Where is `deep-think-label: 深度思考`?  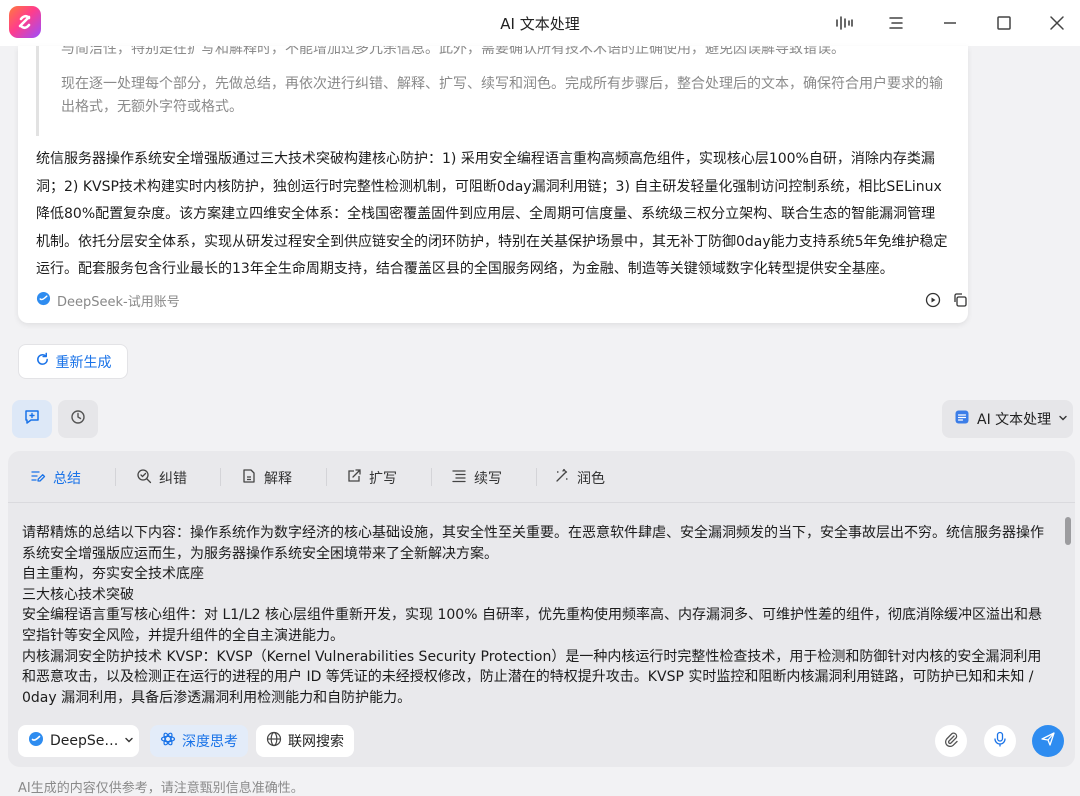 deep-think-label: 深度思考 is located at coordinates (210, 742).